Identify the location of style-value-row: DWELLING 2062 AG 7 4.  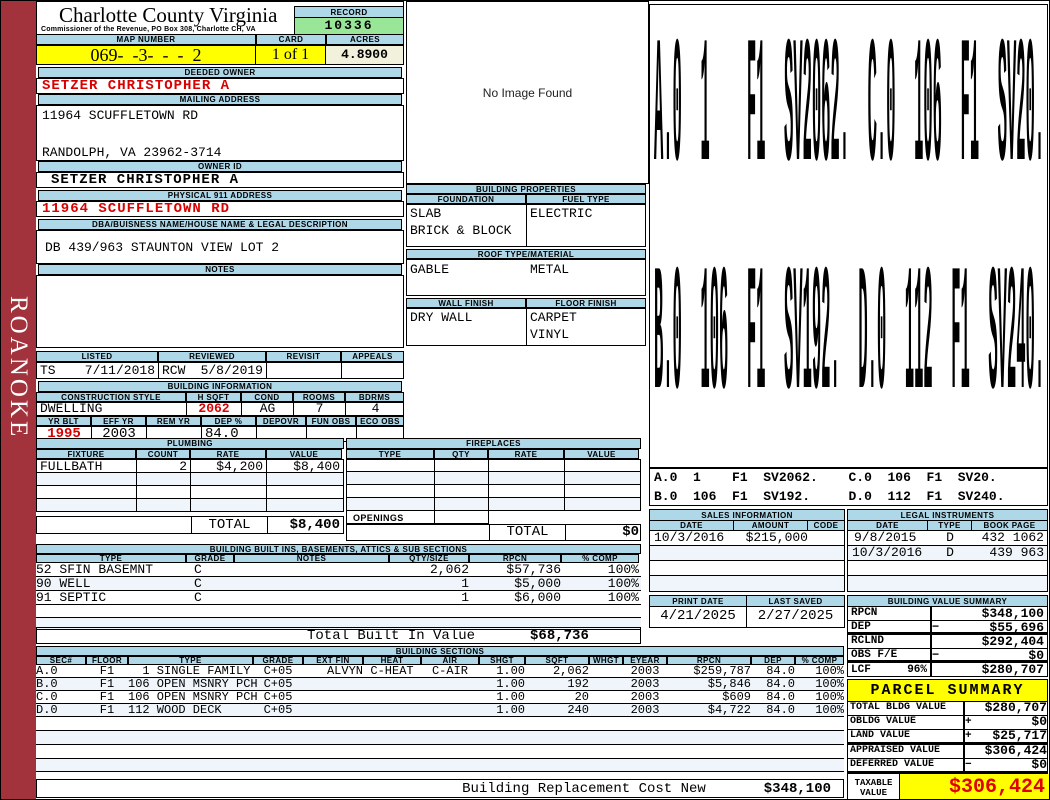
(220, 409).